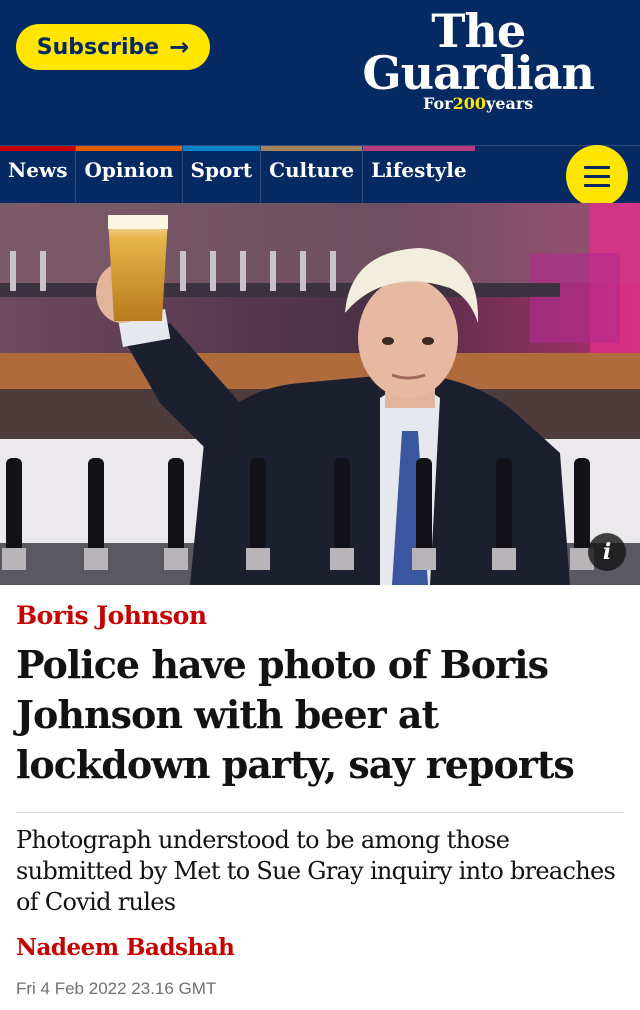 The width and height of the screenshot is (640, 1010). I want to click on info-icon: i, so click(607, 552).